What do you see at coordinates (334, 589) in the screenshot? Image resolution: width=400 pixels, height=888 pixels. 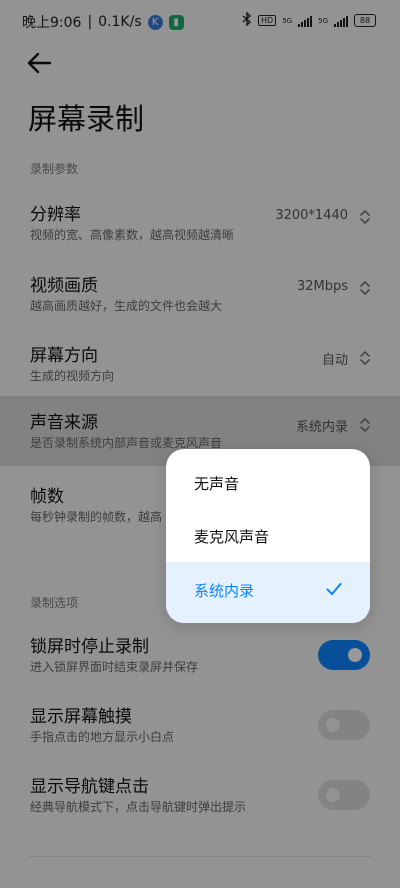 I see `checkmark-icon` at bounding box center [334, 589].